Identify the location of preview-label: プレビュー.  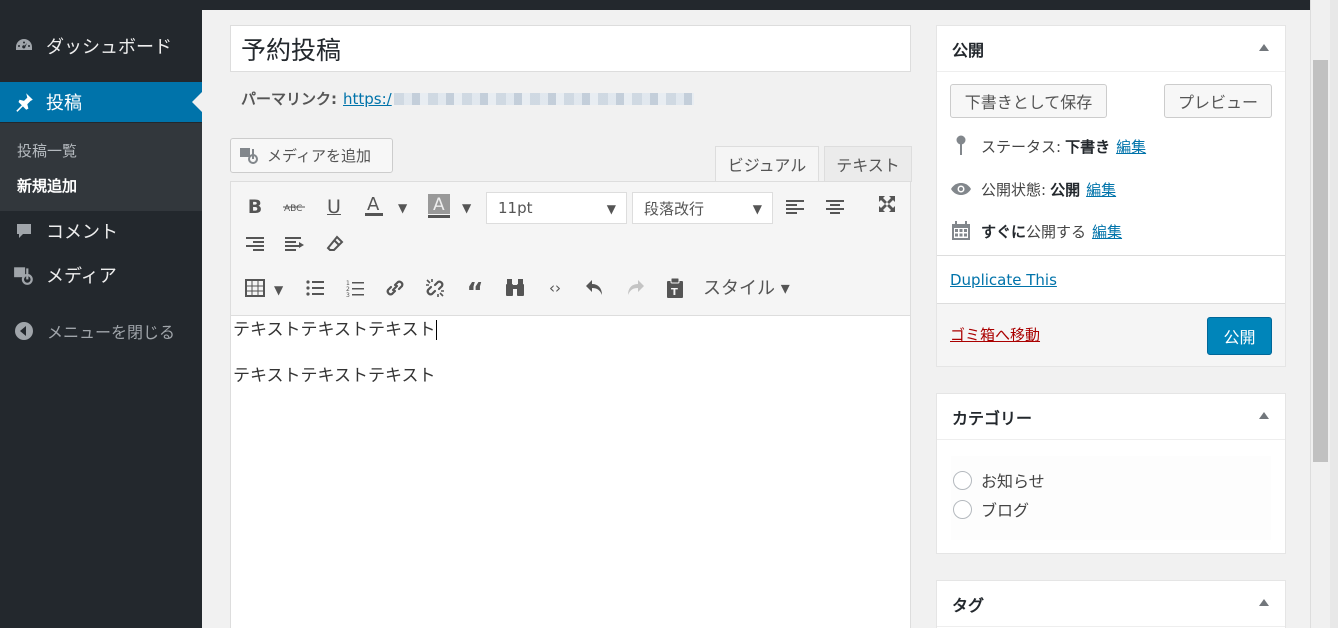
(1217, 102).